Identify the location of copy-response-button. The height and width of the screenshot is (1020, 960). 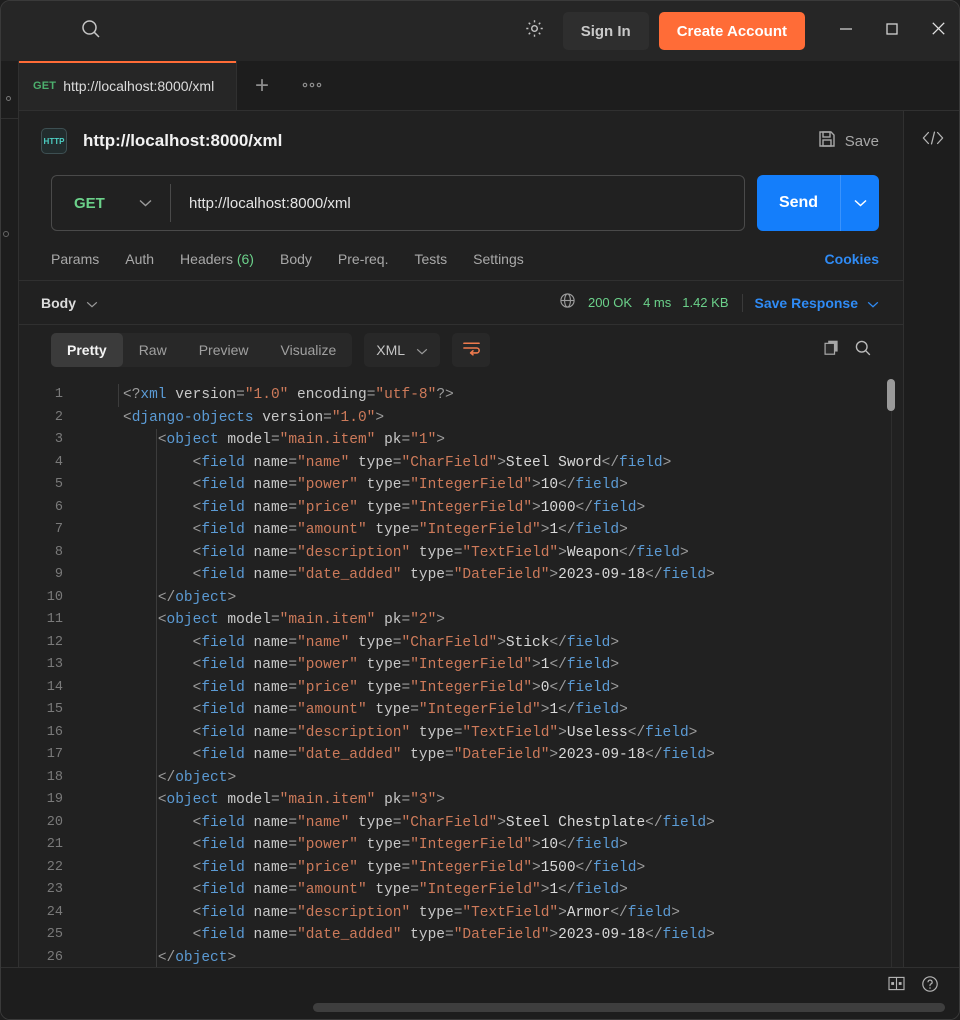
(831, 350).